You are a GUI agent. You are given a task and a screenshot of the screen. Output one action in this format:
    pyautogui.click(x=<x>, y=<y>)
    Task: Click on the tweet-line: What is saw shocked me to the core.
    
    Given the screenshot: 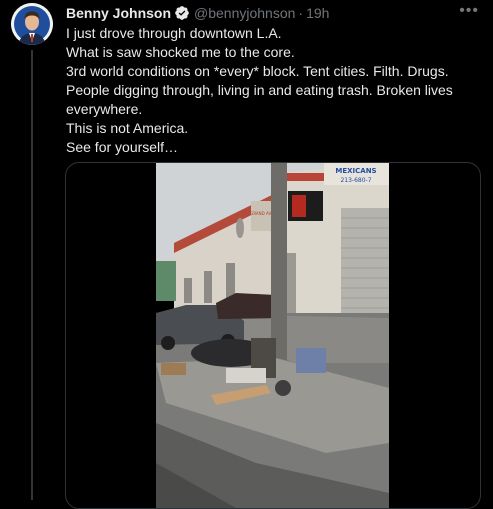 What is the action you would take?
    pyautogui.click(x=180, y=52)
    